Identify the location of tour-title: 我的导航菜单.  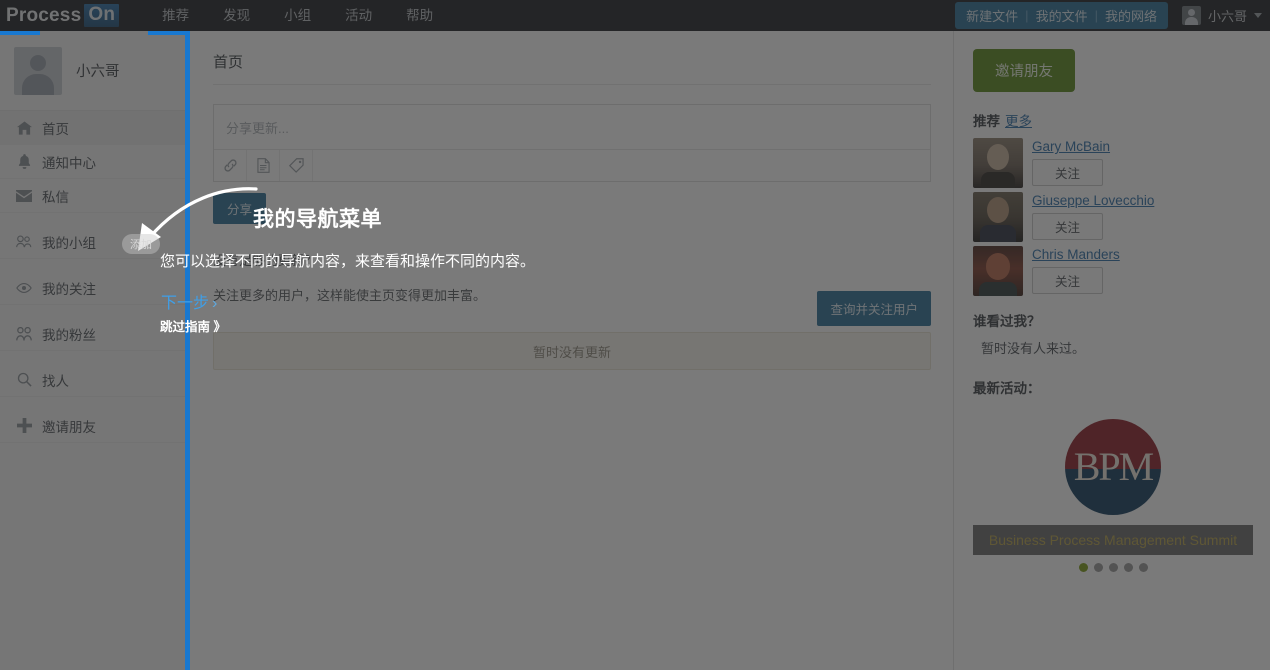
(317, 219).